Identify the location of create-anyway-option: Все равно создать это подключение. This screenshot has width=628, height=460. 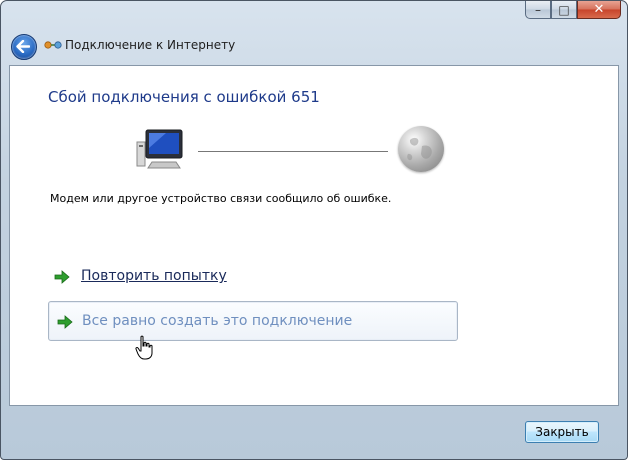
(253, 321).